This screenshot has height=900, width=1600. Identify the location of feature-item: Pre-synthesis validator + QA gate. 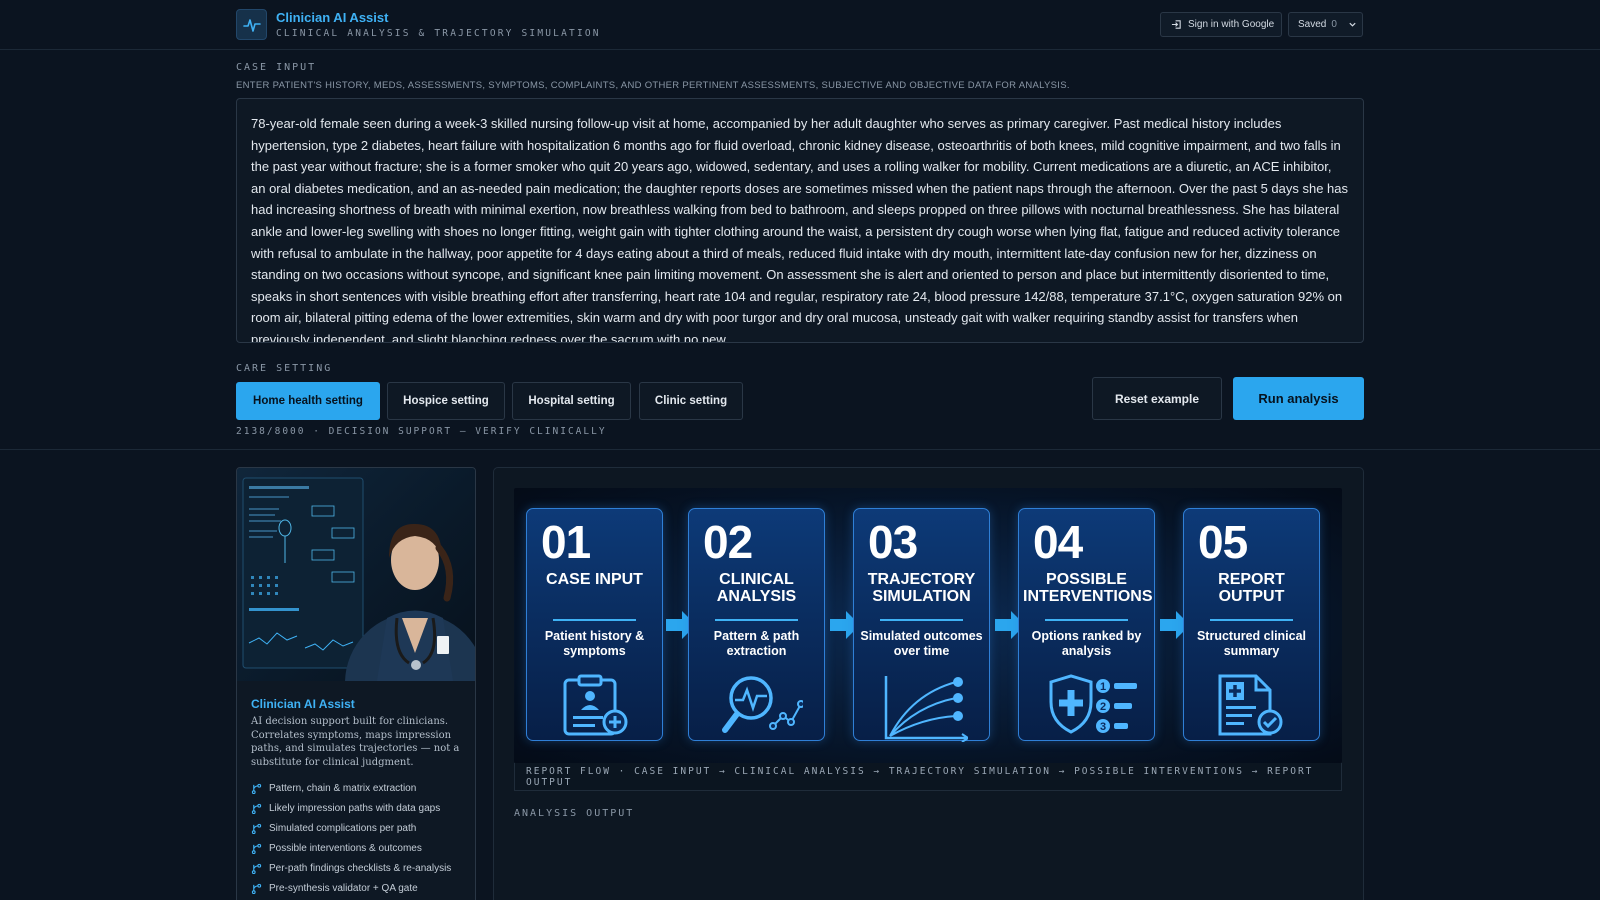
(351, 888).